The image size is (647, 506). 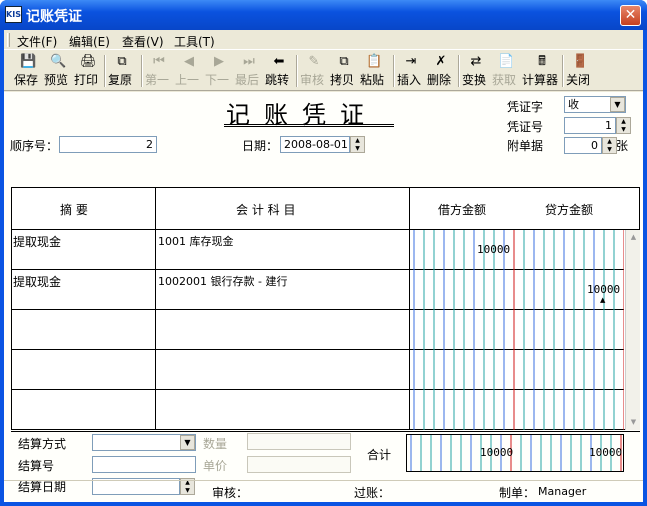 What do you see at coordinates (230, 493) in the screenshot?
I see `audit-label: 审核：` at bounding box center [230, 493].